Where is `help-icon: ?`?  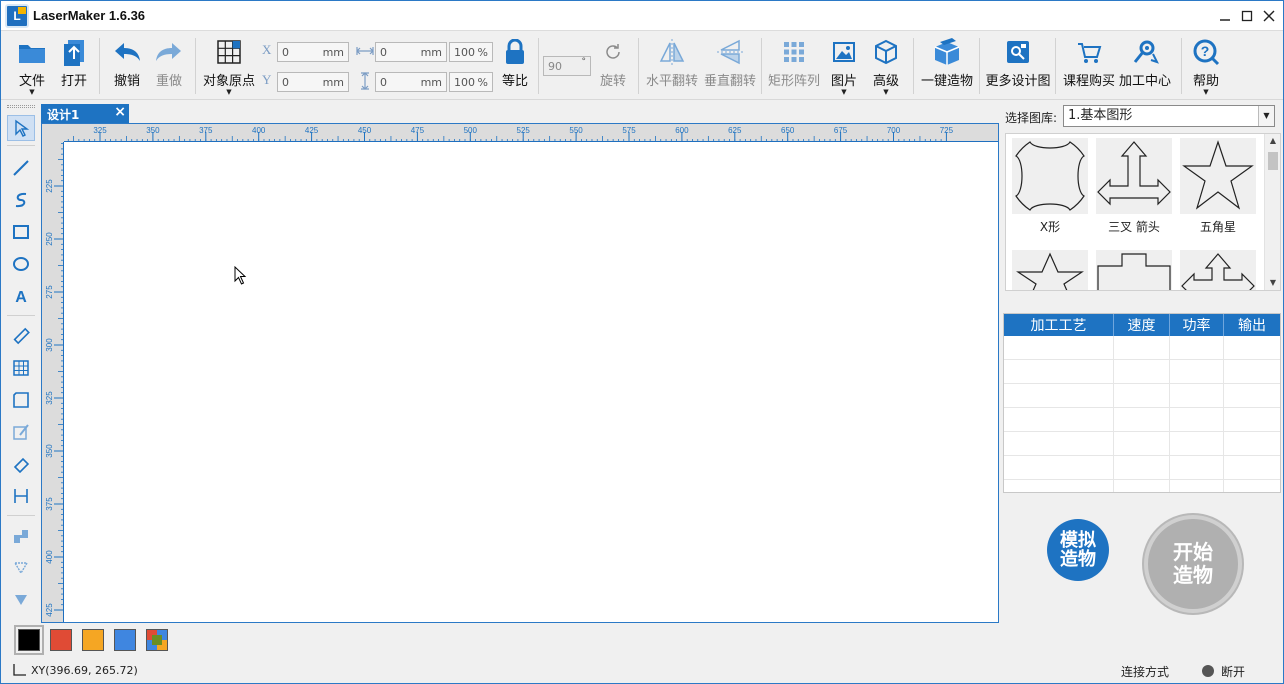 help-icon: ? is located at coordinates (1206, 52).